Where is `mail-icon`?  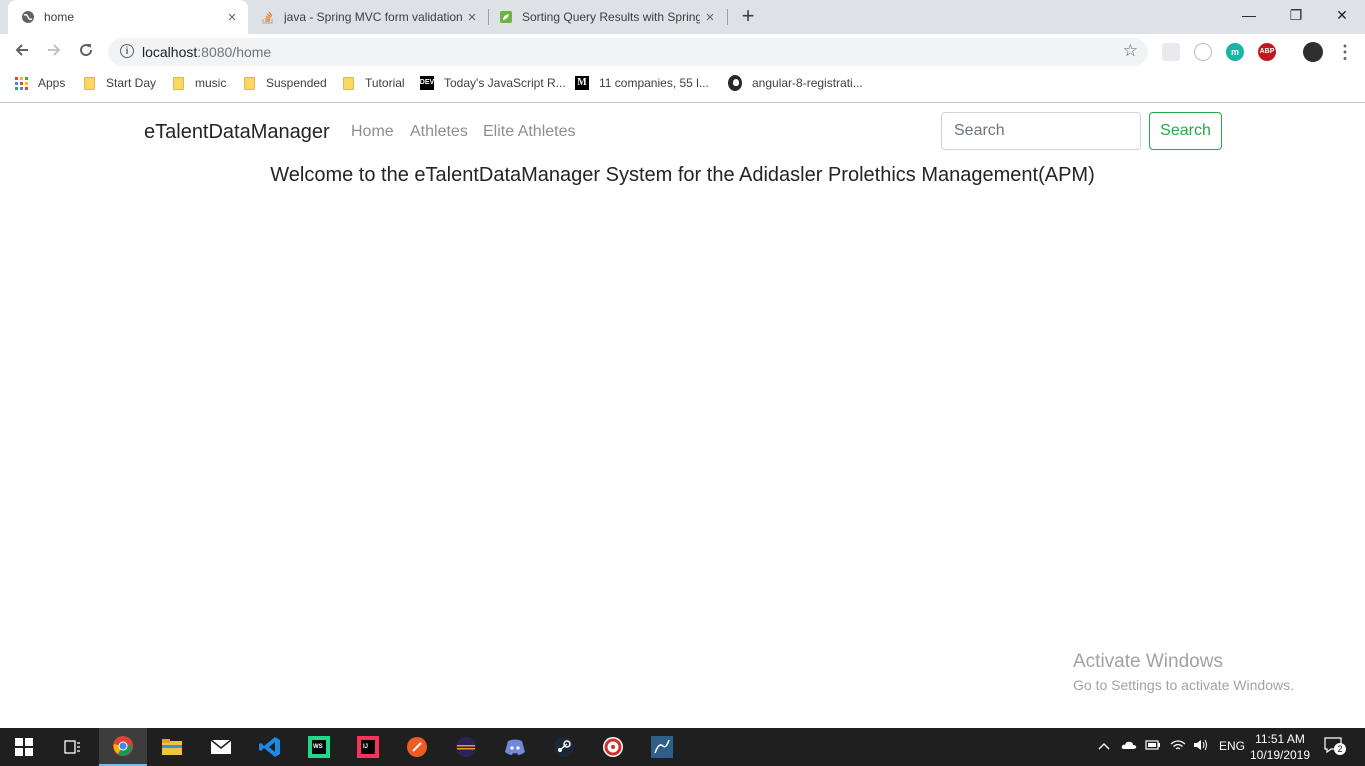
mail-icon is located at coordinates (221, 746).